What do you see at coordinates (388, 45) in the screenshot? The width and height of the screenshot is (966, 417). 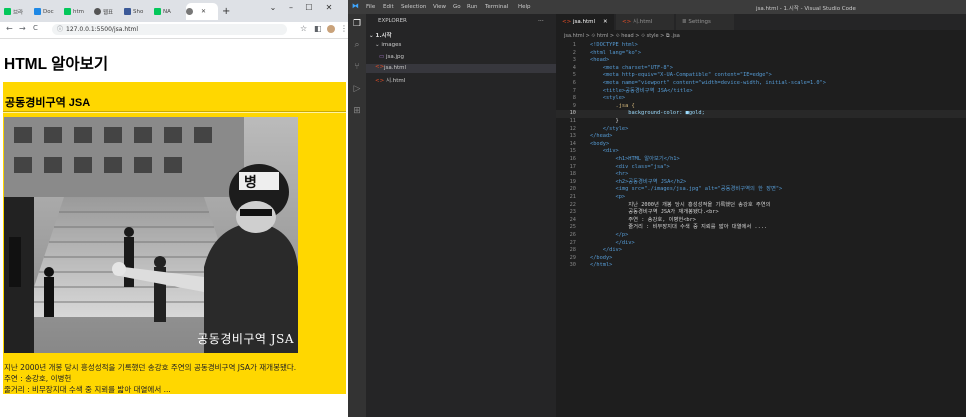 I see `tree-folder-images: ⌄ images` at bounding box center [388, 45].